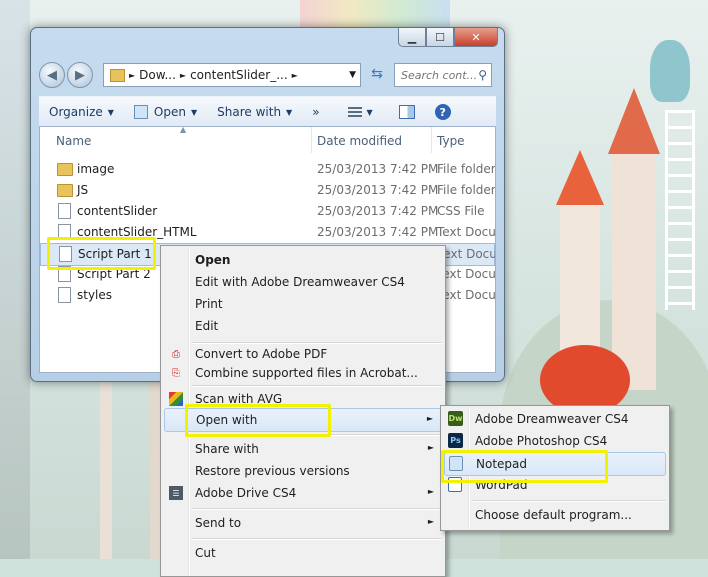 This screenshot has width=708, height=577. Describe the element at coordinates (73, 141) in the screenshot. I see `column-header-name: Name` at that location.